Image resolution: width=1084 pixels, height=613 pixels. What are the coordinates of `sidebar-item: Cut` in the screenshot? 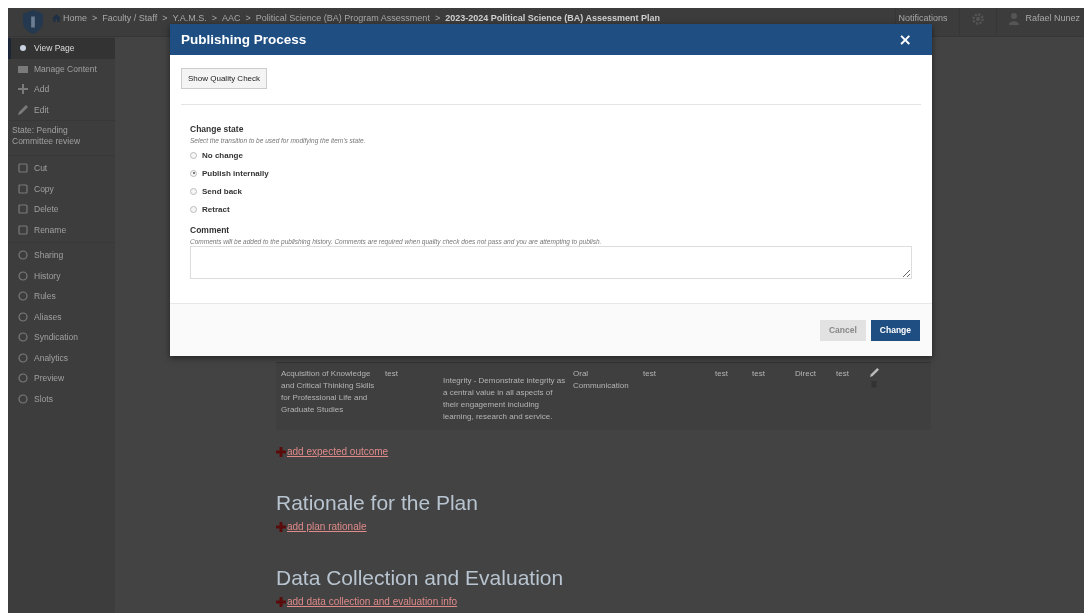 It's located at (61, 168).